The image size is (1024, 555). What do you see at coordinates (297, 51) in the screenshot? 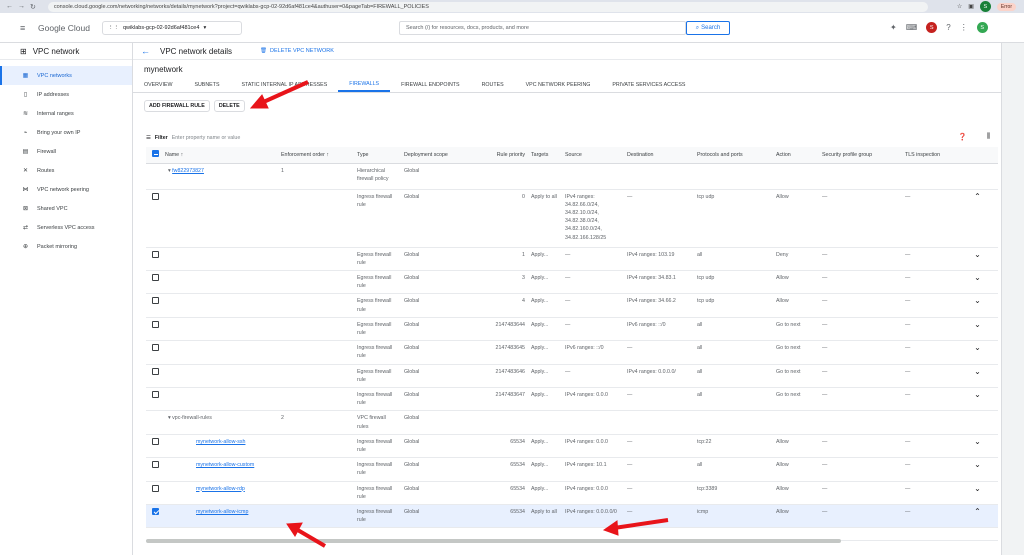
I see `delete-network-button: 🗑 DELETE VPC NETWORK` at bounding box center [297, 51].